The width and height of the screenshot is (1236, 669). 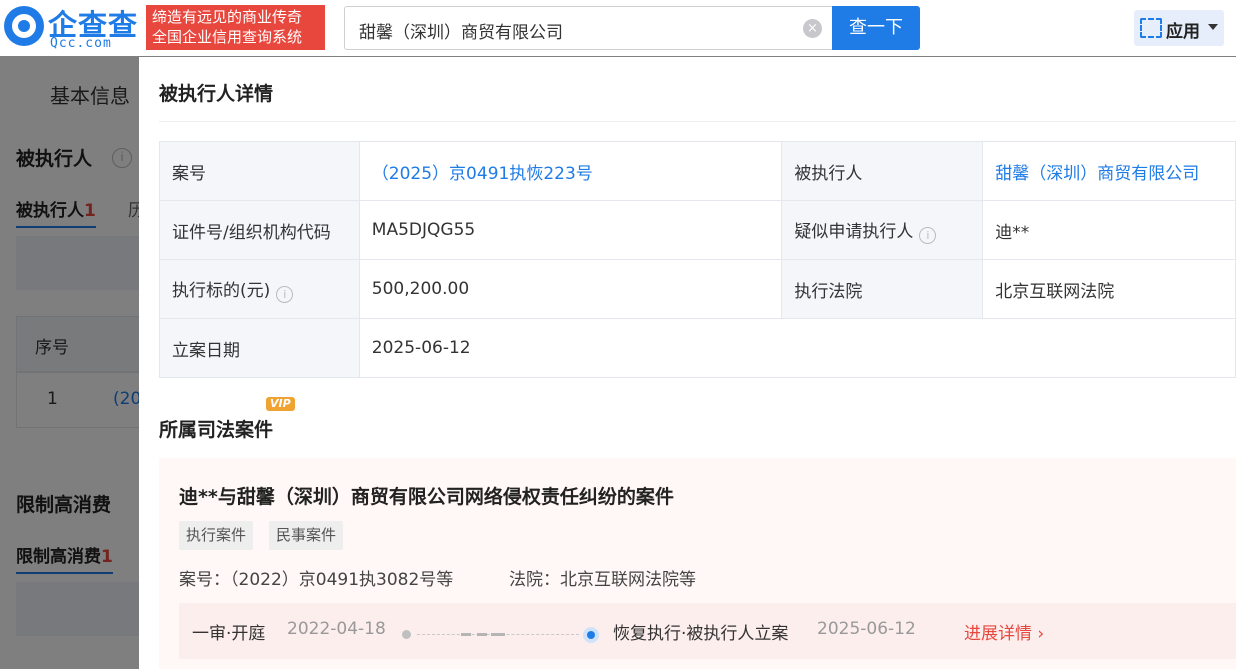 I want to click on qcc-logo-icon, so click(x=24, y=26).